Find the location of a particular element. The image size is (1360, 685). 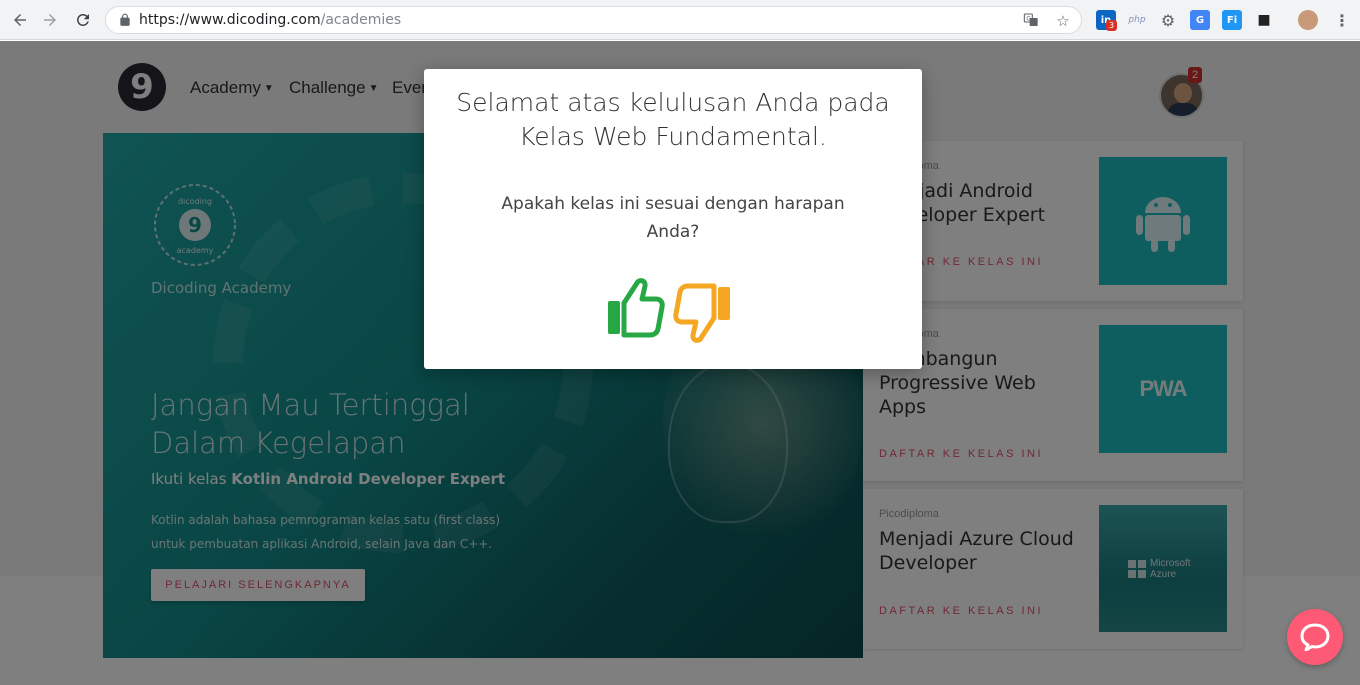

arrow-right-icon is located at coordinates (50, 20).